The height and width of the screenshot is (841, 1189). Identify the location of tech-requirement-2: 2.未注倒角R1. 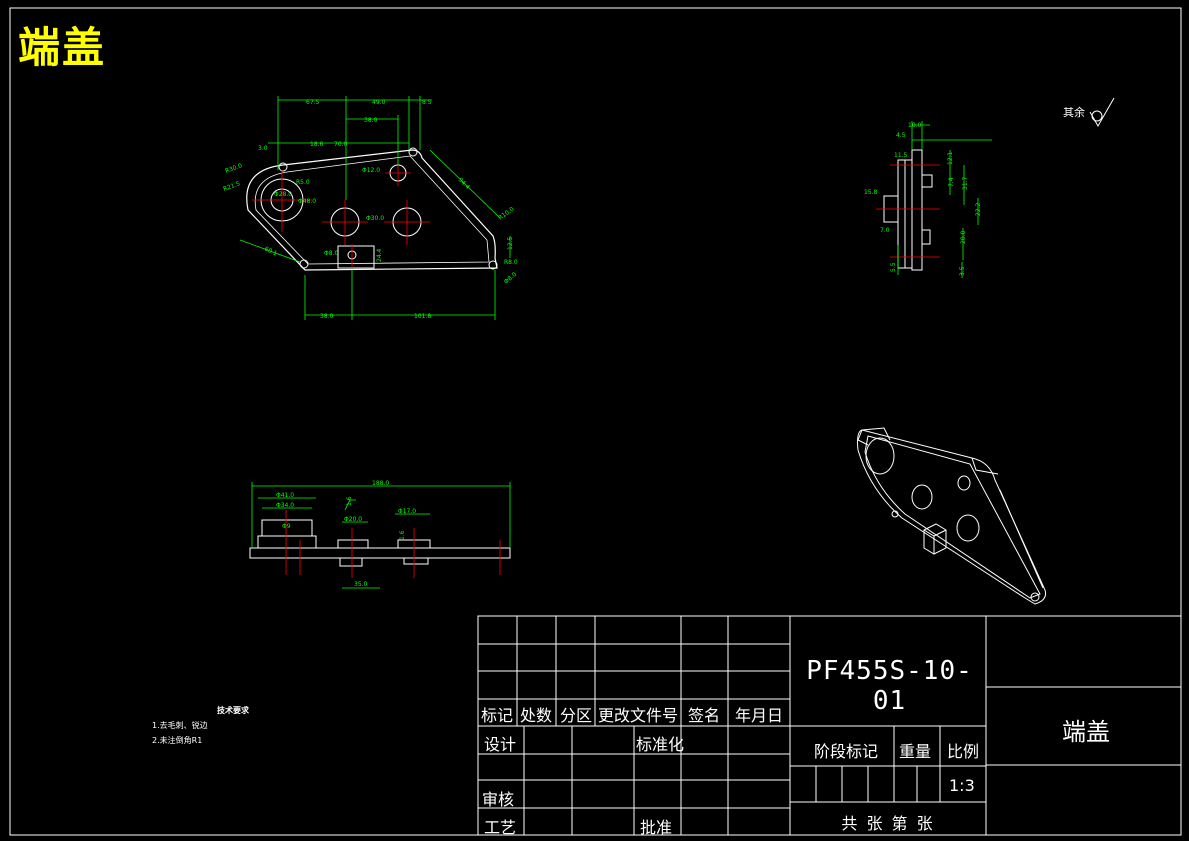
(177, 740).